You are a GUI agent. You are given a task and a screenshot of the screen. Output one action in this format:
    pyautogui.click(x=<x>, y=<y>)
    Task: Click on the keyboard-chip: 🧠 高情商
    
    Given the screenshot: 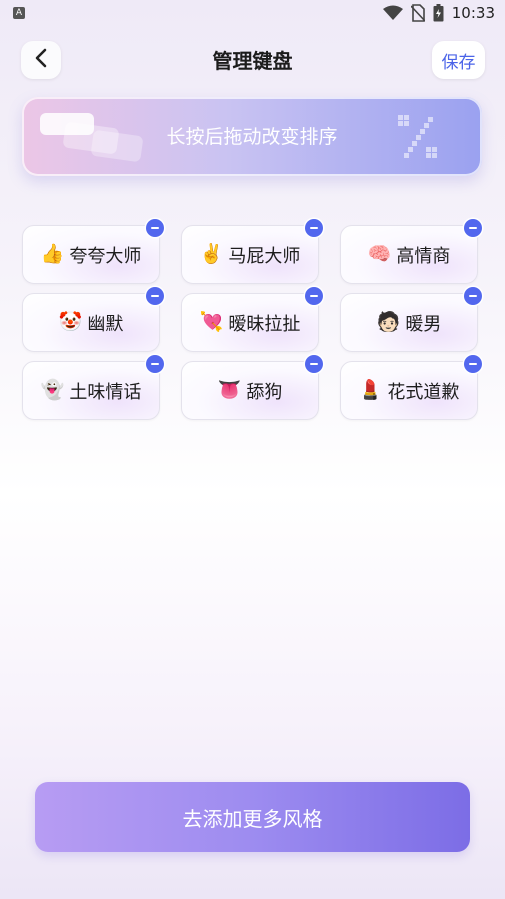 What is the action you would take?
    pyautogui.click(x=411, y=251)
    